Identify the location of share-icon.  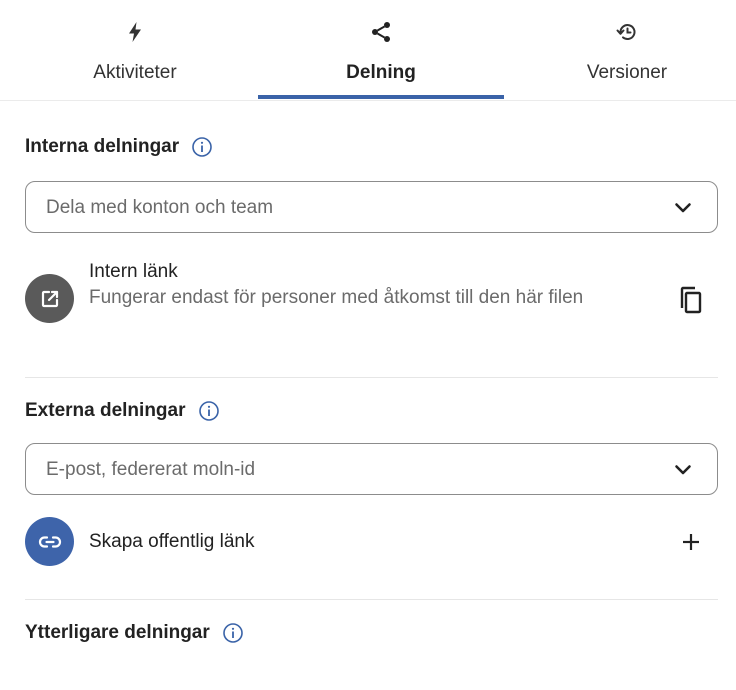
(381, 32).